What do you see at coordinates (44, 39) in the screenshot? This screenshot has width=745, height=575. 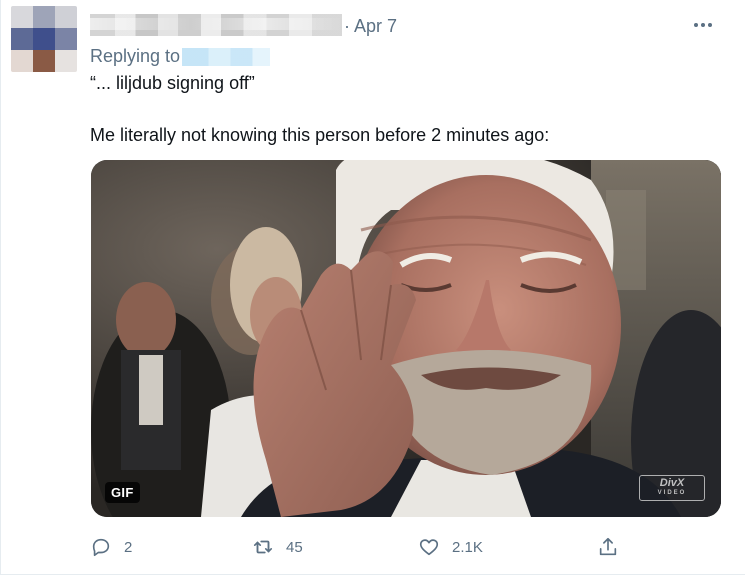 I see `avatar` at bounding box center [44, 39].